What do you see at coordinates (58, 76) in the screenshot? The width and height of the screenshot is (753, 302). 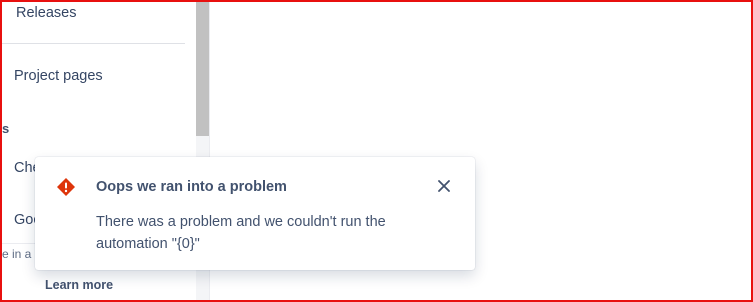 I see `sidebar-item-project-pages: Project pages` at bounding box center [58, 76].